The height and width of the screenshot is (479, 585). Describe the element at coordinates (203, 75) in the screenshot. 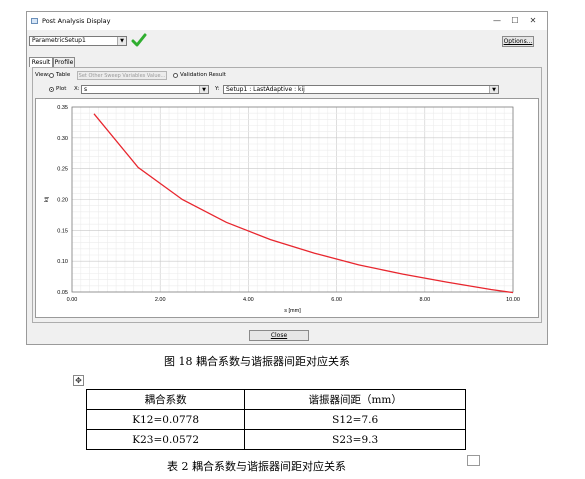

I see `validation-radio-label: Validation Result` at that location.